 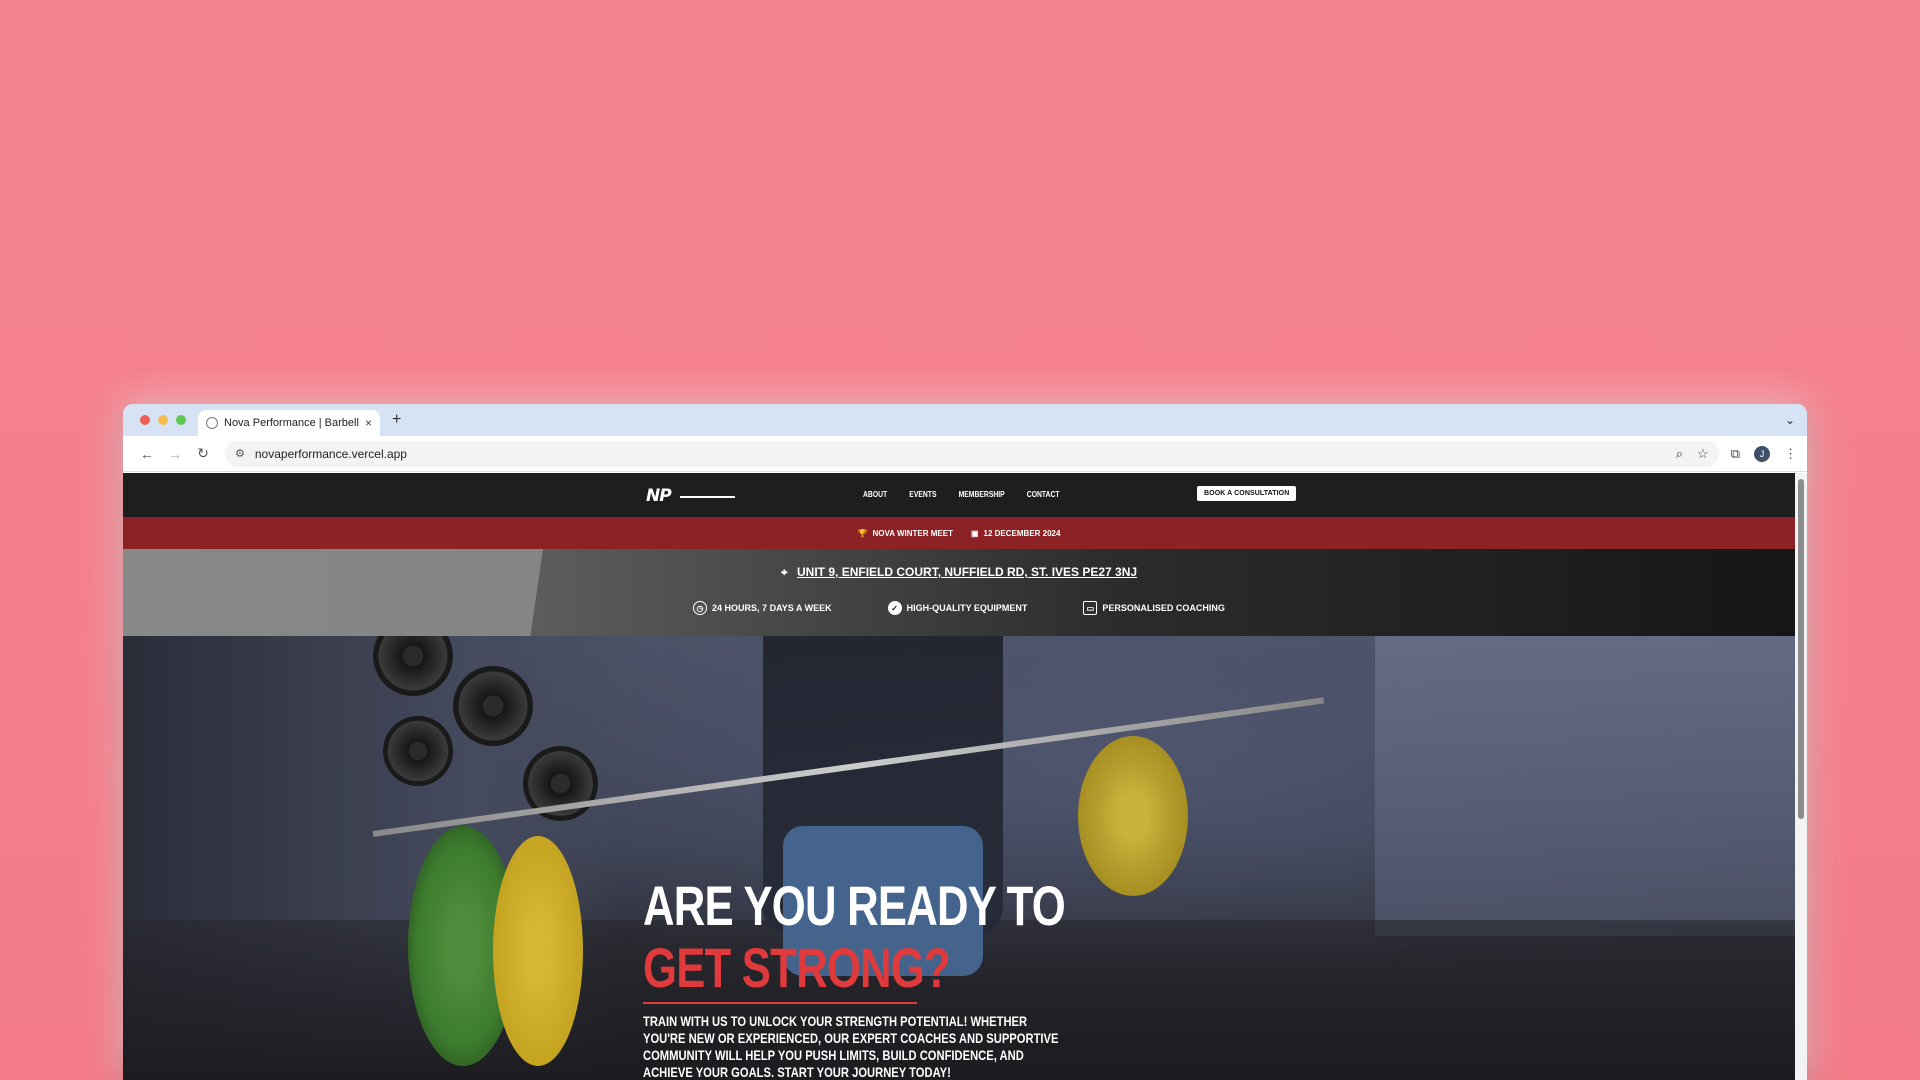 I want to click on nav-about: ABOUT, so click(x=875, y=494).